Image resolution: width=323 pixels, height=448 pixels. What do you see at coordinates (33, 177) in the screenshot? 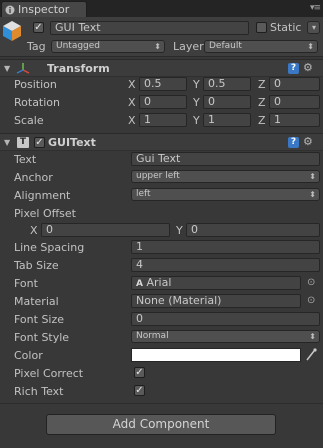
I see `anchor-label: Anchor` at bounding box center [33, 177].